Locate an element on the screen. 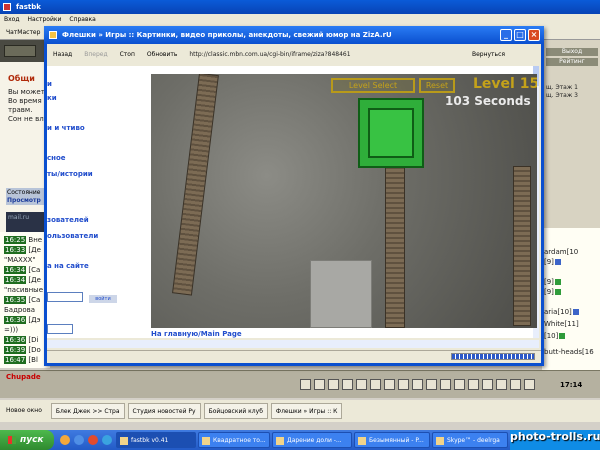 This screenshot has height=450, width=600. watermark: photo-trolls.ru is located at coordinates (555, 436).